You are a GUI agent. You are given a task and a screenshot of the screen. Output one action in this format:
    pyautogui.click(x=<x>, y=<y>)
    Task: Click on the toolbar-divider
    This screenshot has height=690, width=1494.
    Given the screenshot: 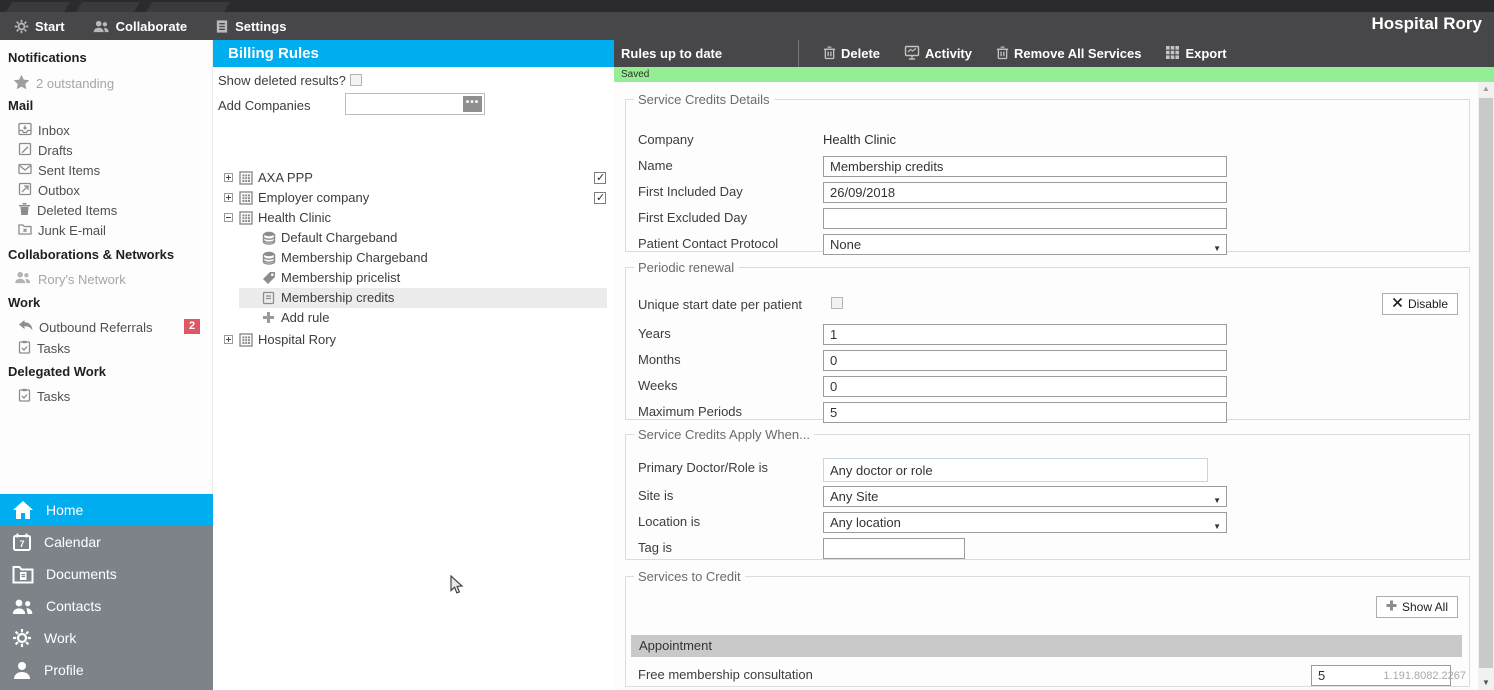 What is the action you would take?
    pyautogui.click(x=798, y=53)
    